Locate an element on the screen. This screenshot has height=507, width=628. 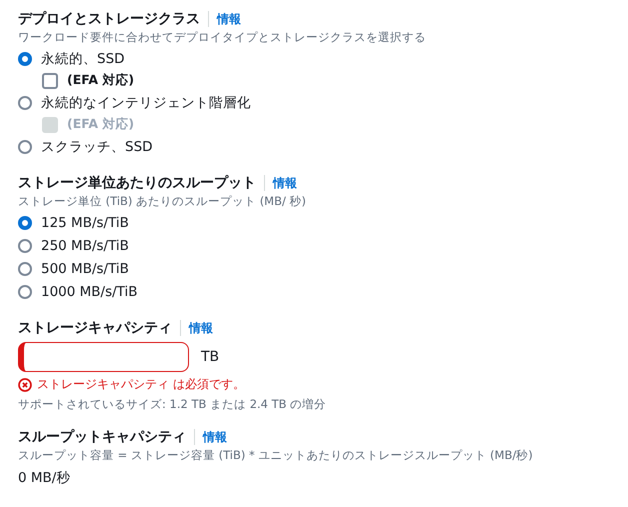
unit-label: TB is located at coordinates (210, 357).